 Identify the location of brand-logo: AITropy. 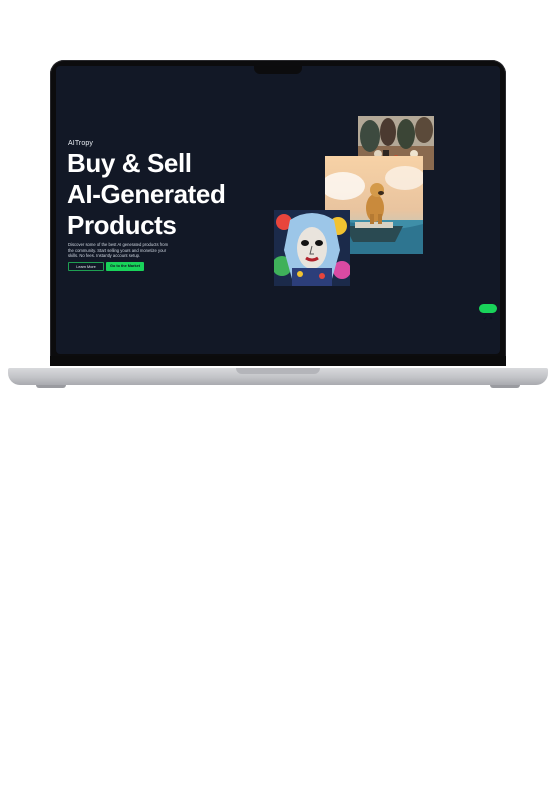
(80, 143).